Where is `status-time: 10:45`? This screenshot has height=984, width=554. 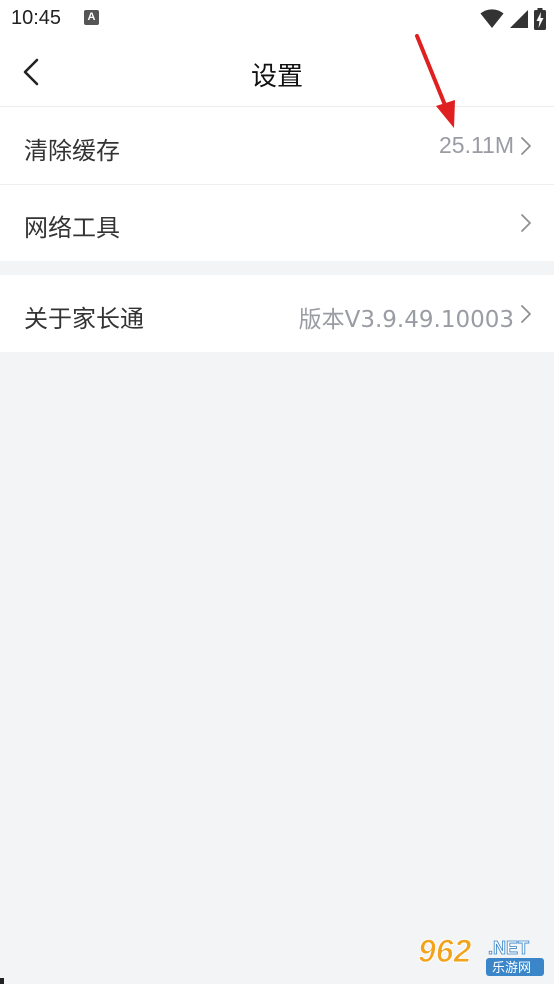
status-time: 10:45 is located at coordinates (36, 18).